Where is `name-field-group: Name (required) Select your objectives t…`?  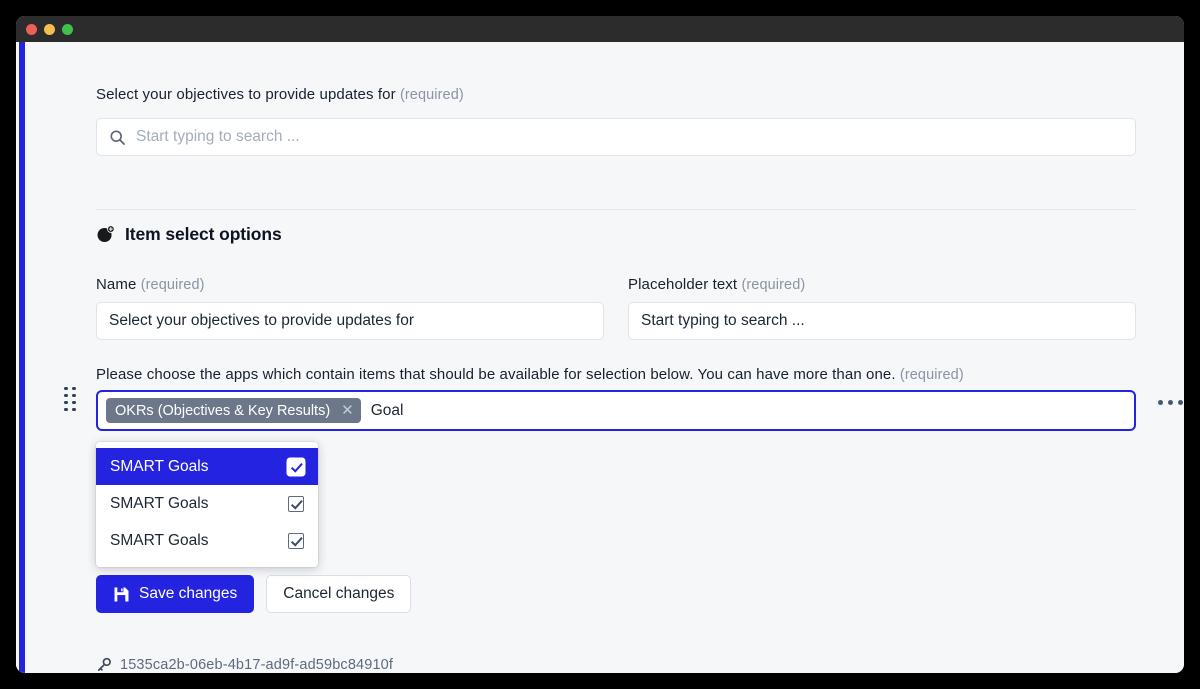 name-field-group: Name (required) Select your objectives t… is located at coordinates (350, 308).